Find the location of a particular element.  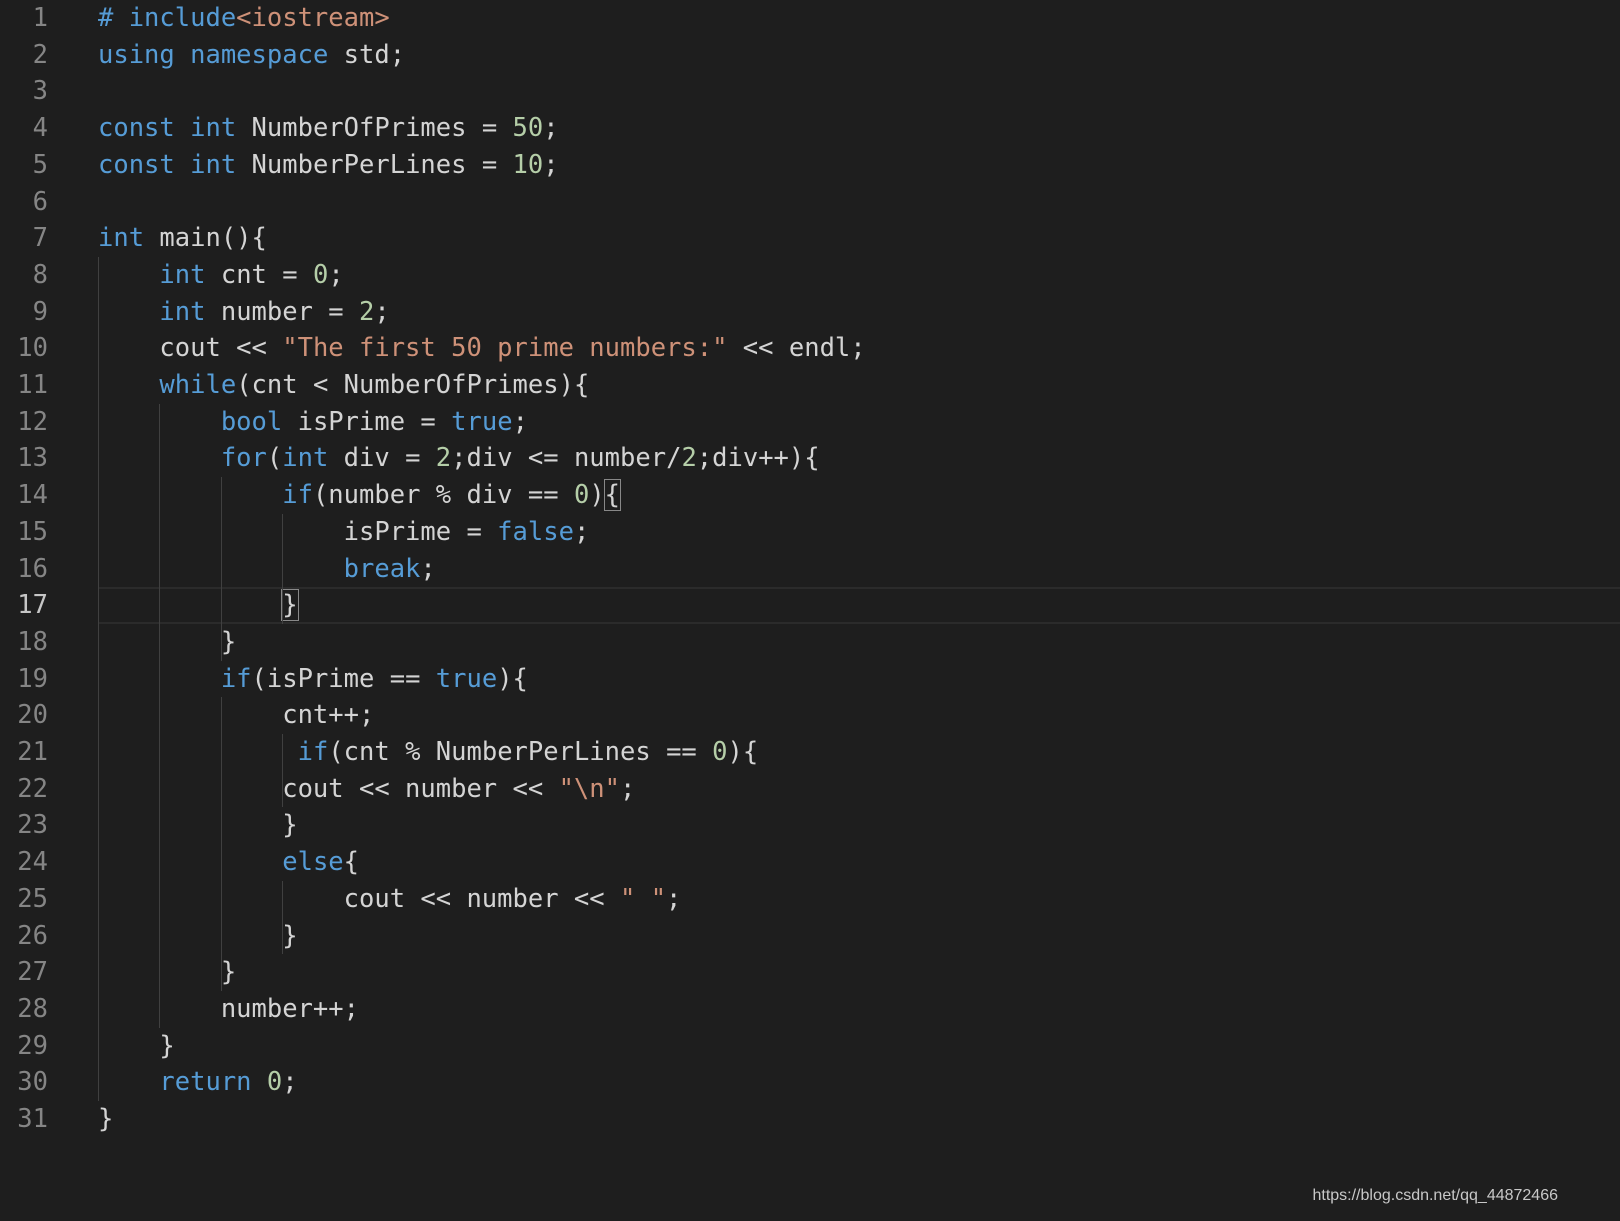

code-token: cout << is located at coordinates (190, 348).